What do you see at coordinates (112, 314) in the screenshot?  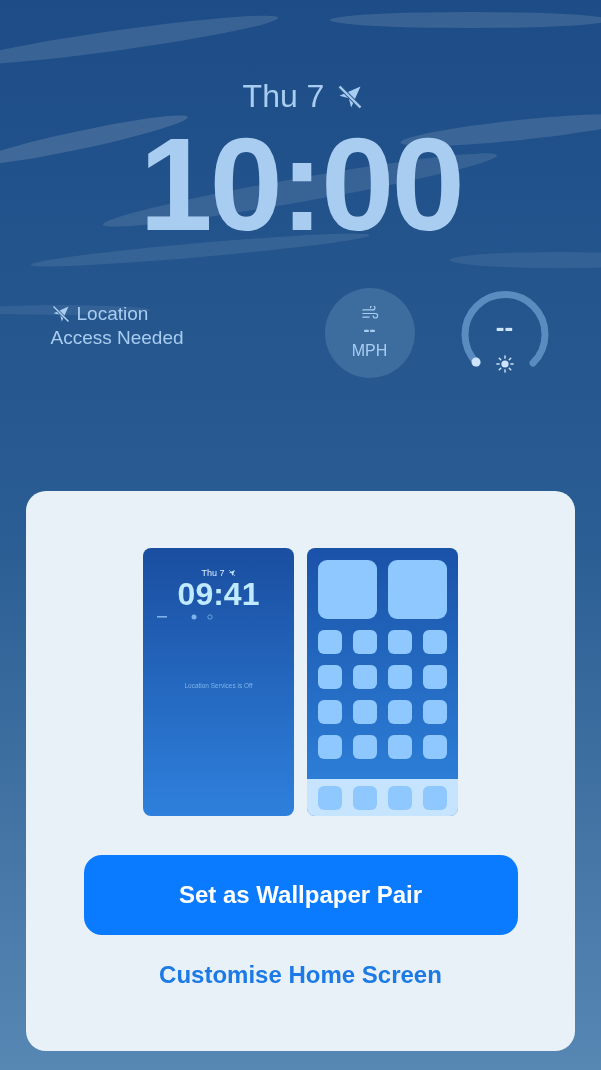 I see `widget-label: Location` at bounding box center [112, 314].